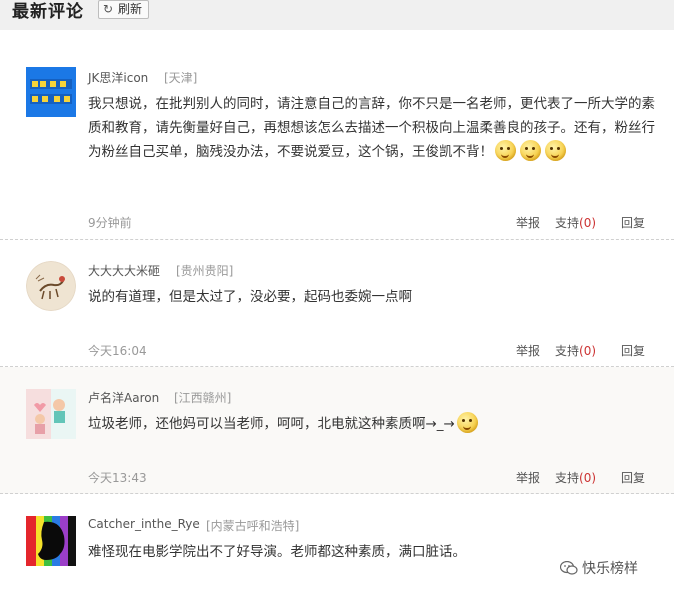 This screenshot has height=599, width=674. What do you see at coordinates (124, 270) in the screenshot?
I see `user-name: 大大大大米砸` at bounding box center [124, 270].